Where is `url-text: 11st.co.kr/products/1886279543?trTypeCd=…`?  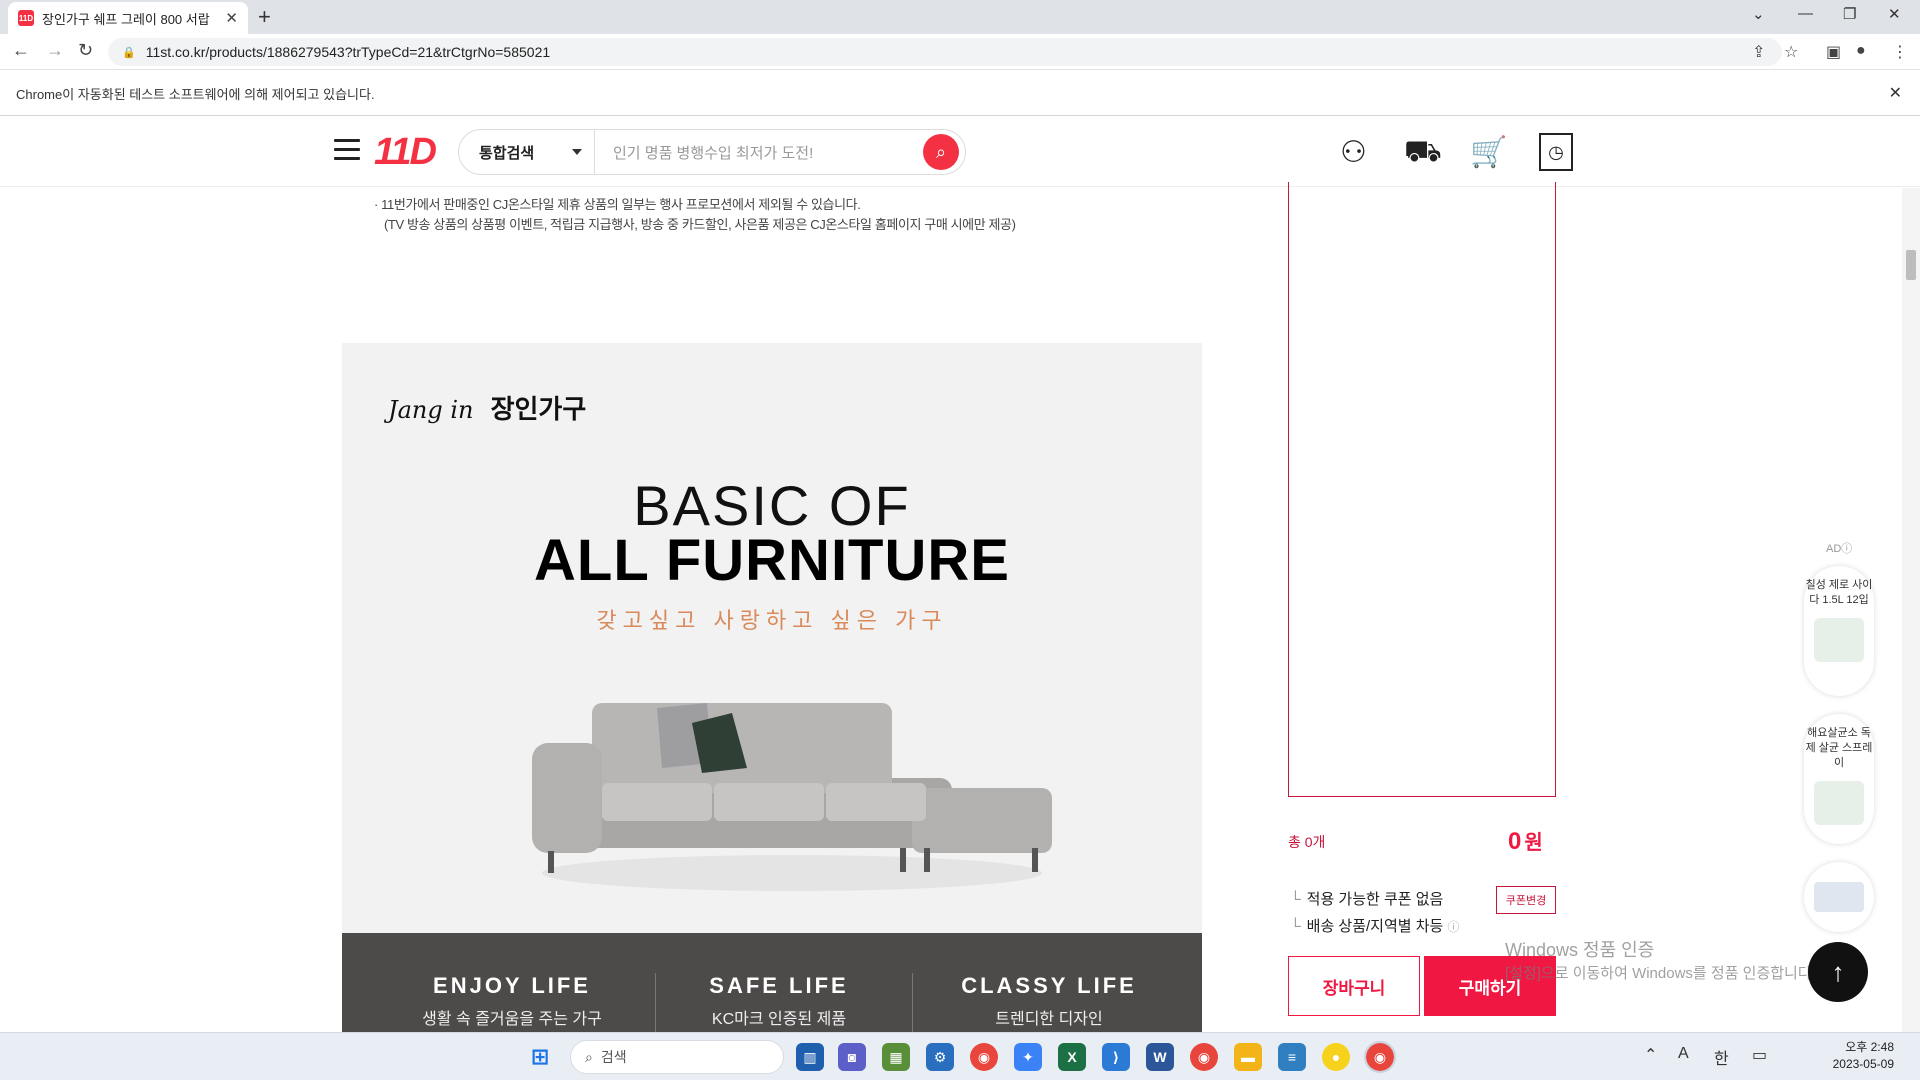
url-text: 11st.co.kr/products/1886279543?trTypeCd=… is located at coordinates (348, 52).